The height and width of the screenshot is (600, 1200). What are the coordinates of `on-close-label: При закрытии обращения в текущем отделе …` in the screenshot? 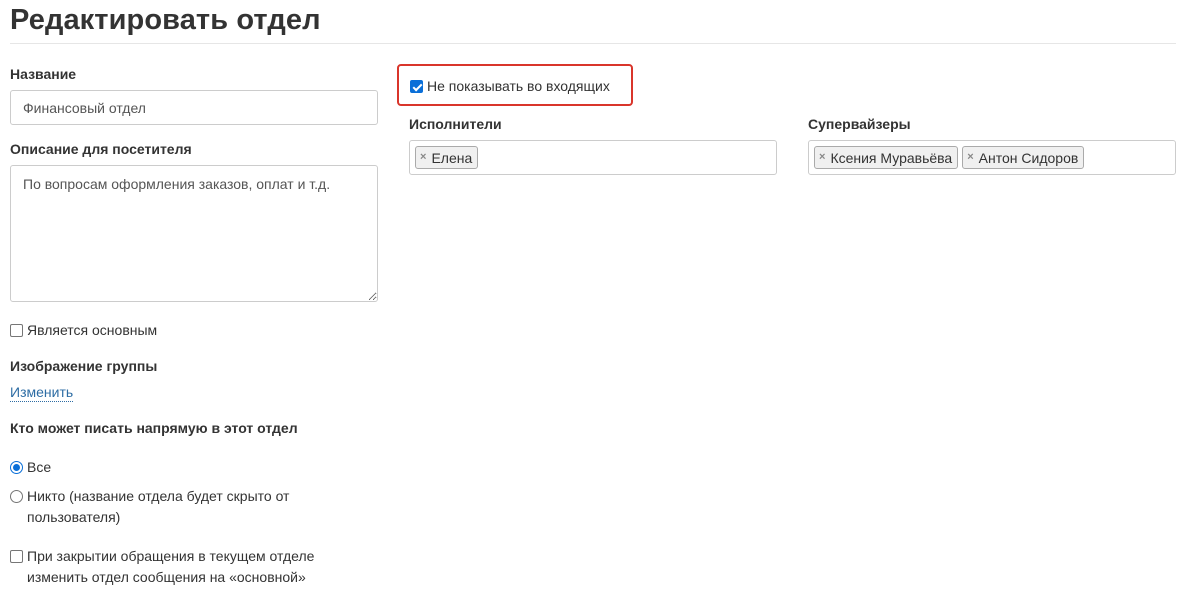 It's located at (171, 566).